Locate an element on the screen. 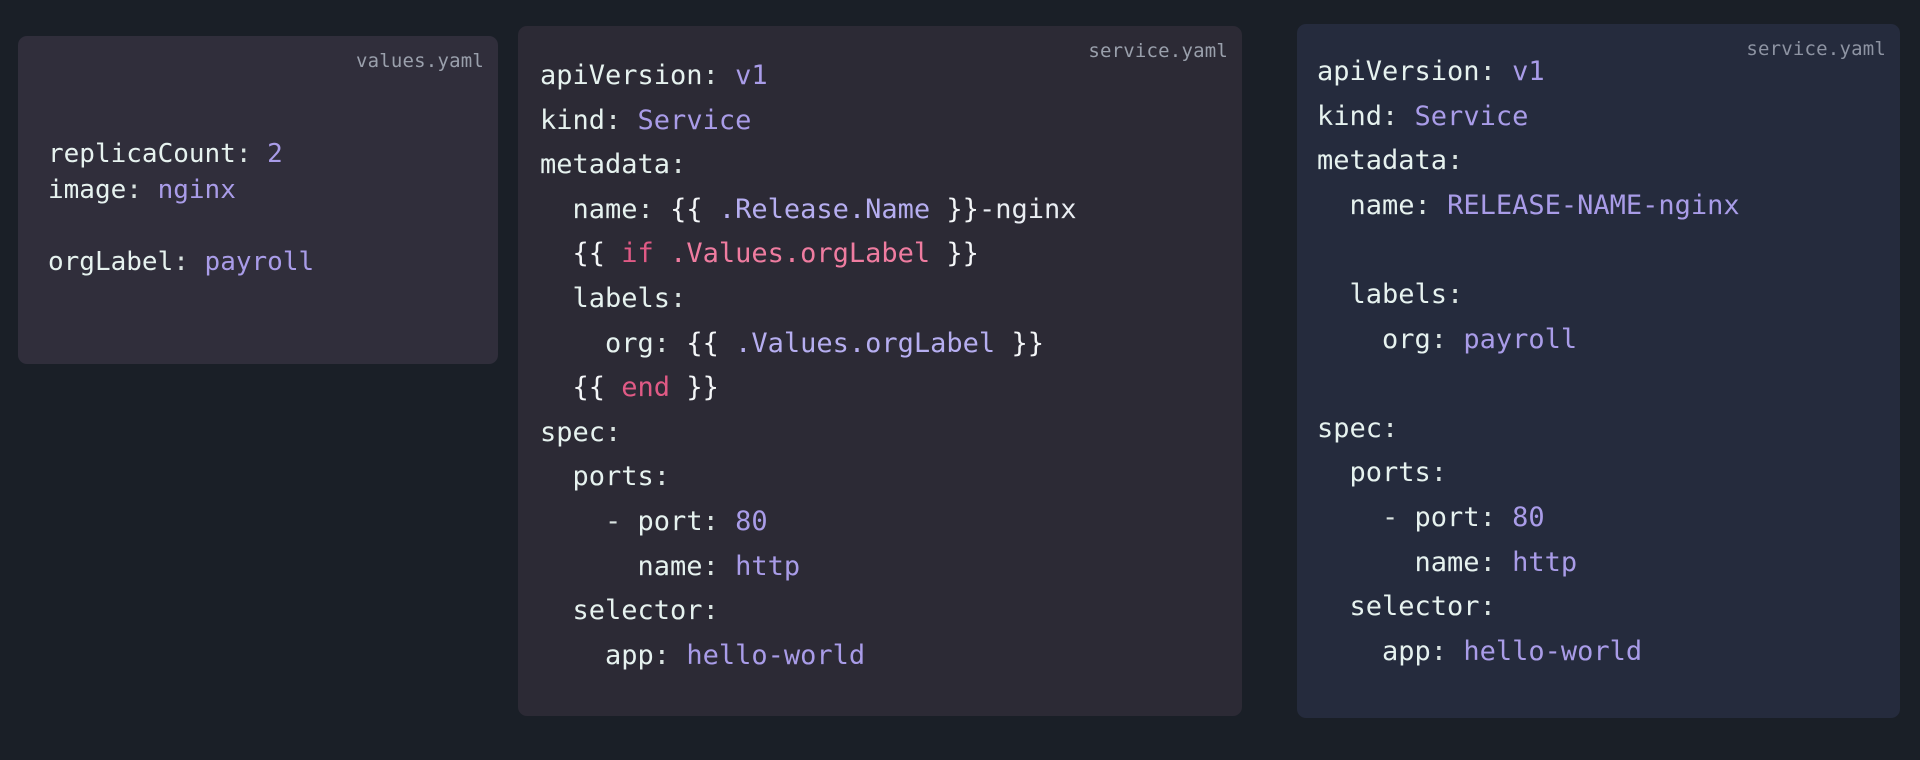  code-token: payroll is located at coordinates (1520, 339).